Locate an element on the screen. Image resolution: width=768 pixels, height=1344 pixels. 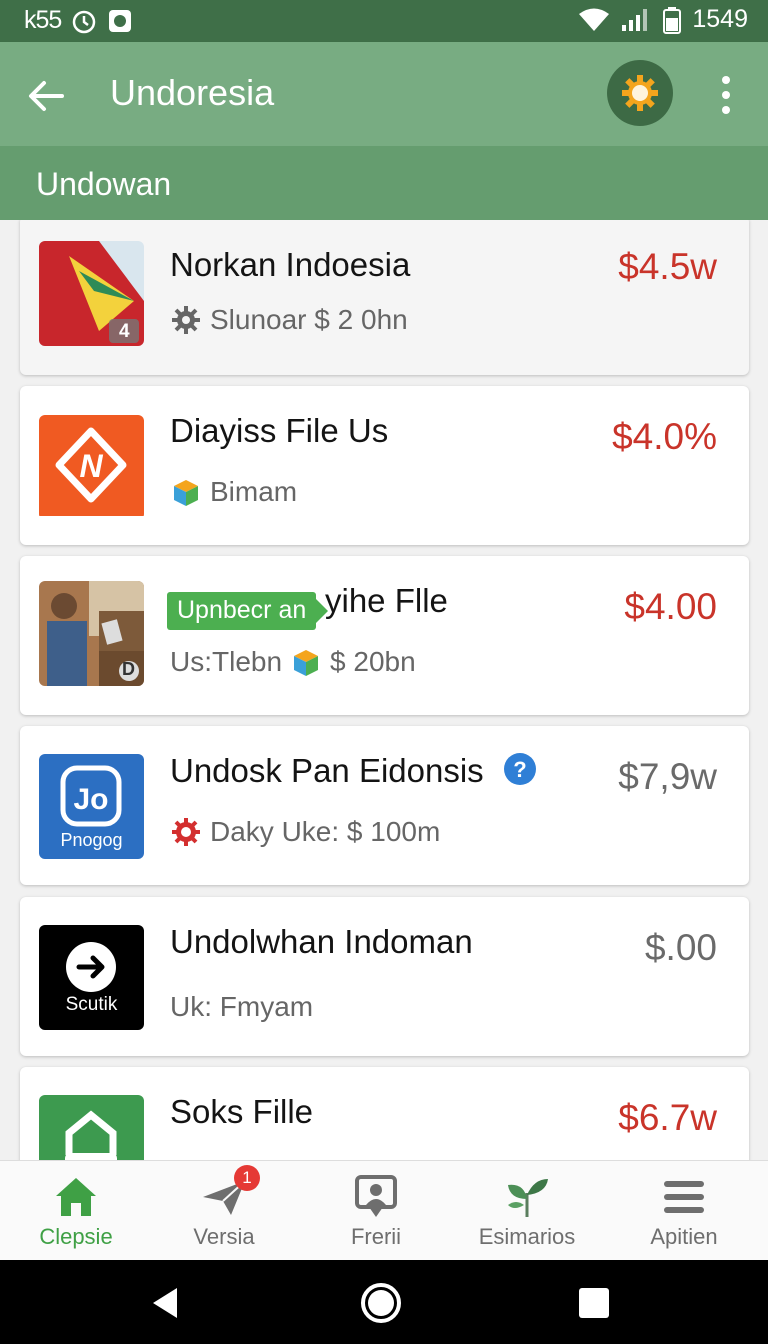
list-item: Soks Fille $6.7w is located at coordinates (384, 1113).